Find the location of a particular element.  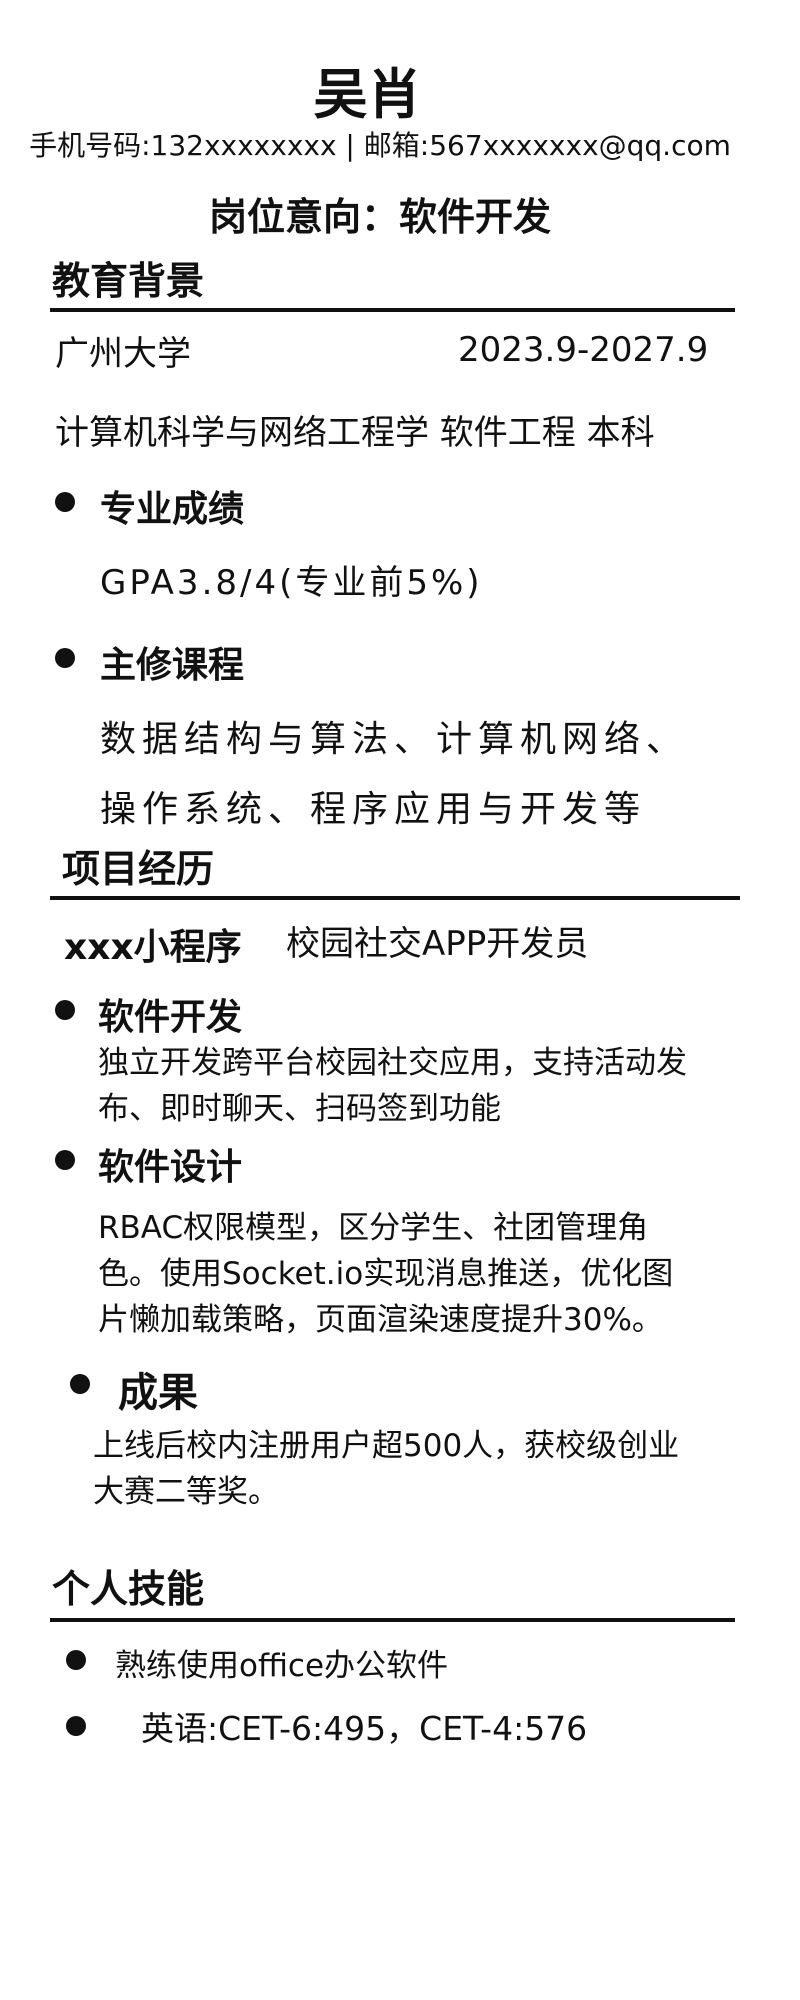

grades-title: 专业成绩 is located at coordinates (172, 509).